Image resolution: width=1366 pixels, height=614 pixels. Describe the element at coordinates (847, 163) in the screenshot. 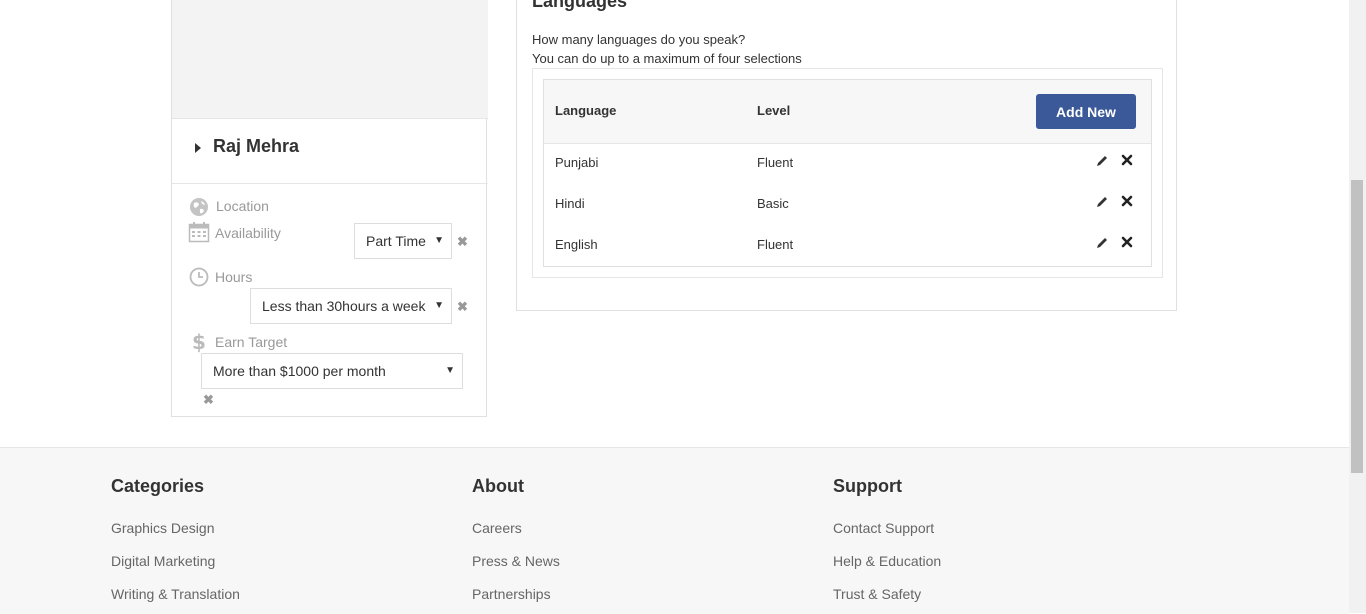

I see `table-row: Punjabi Fluent` at that location.